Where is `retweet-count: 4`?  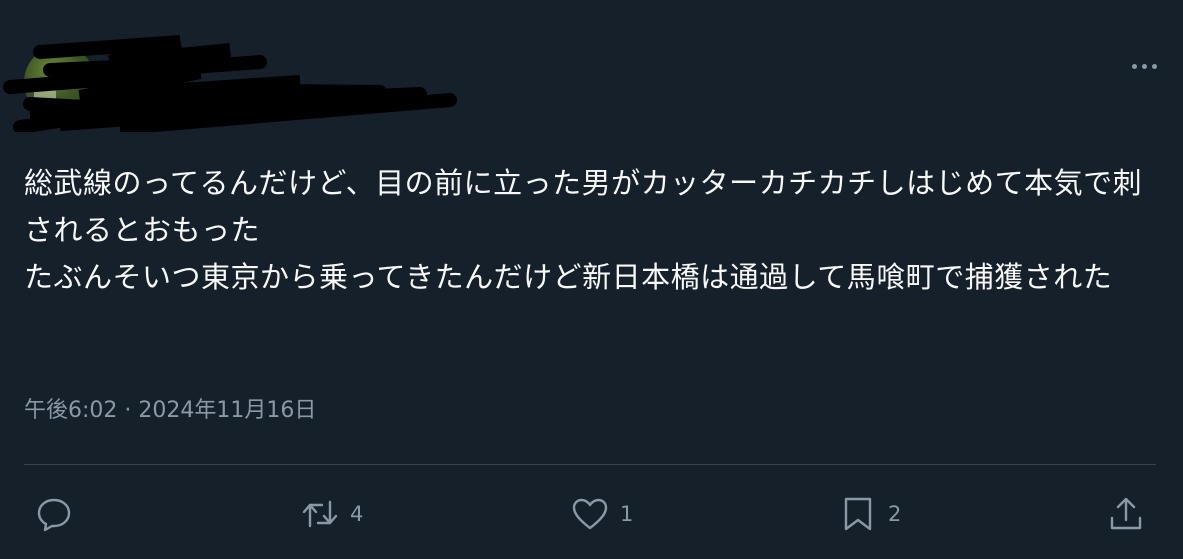
retweet-count: 4 is located at coordinates (357, 514).